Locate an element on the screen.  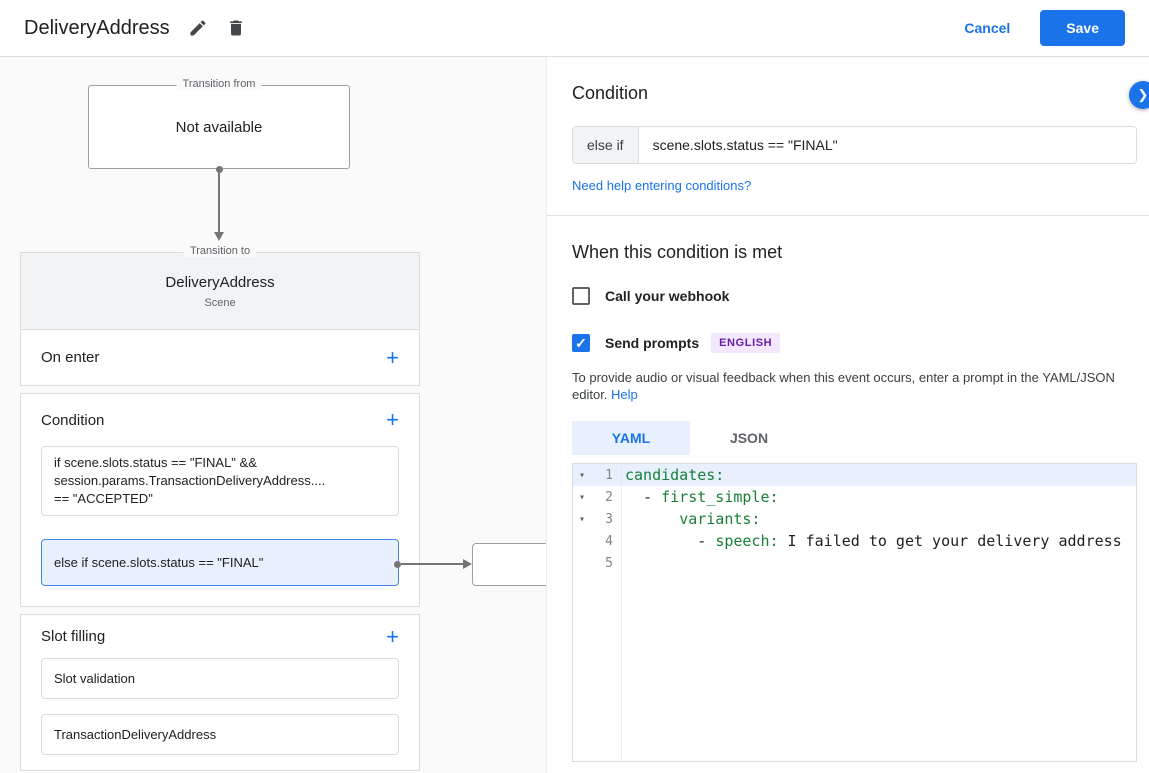
on-enter-section: On enter + is located at coordinates (220, 357).